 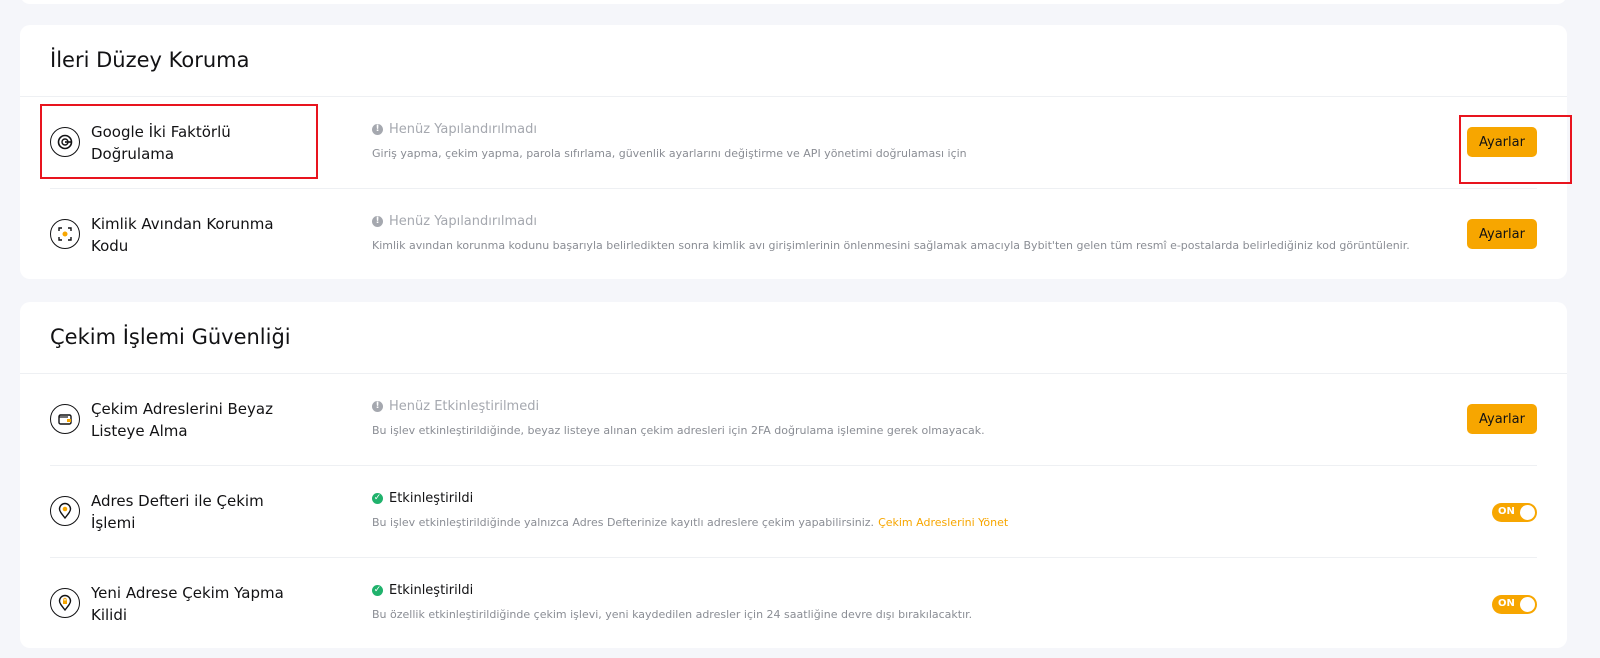 I want to click on new-address-lock-toggle: ON, so click(x=1514, y=604).